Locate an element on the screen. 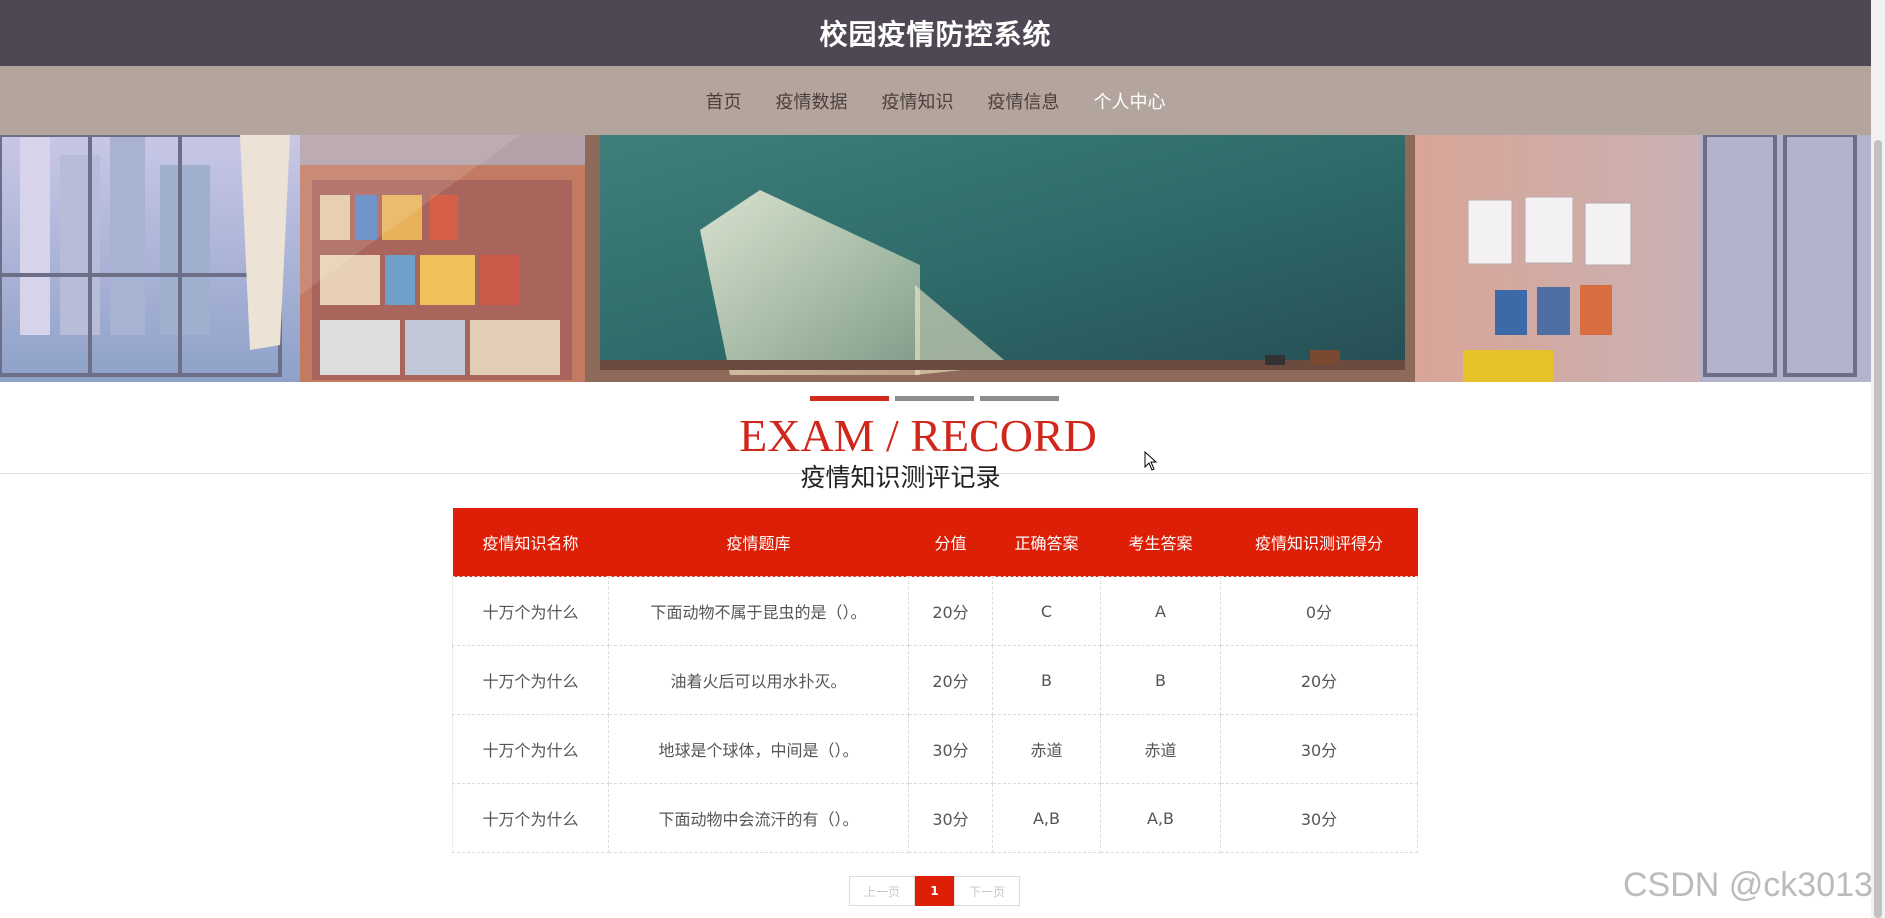  column-header: 疫情知识名称 is located at coordinates (530, 542).